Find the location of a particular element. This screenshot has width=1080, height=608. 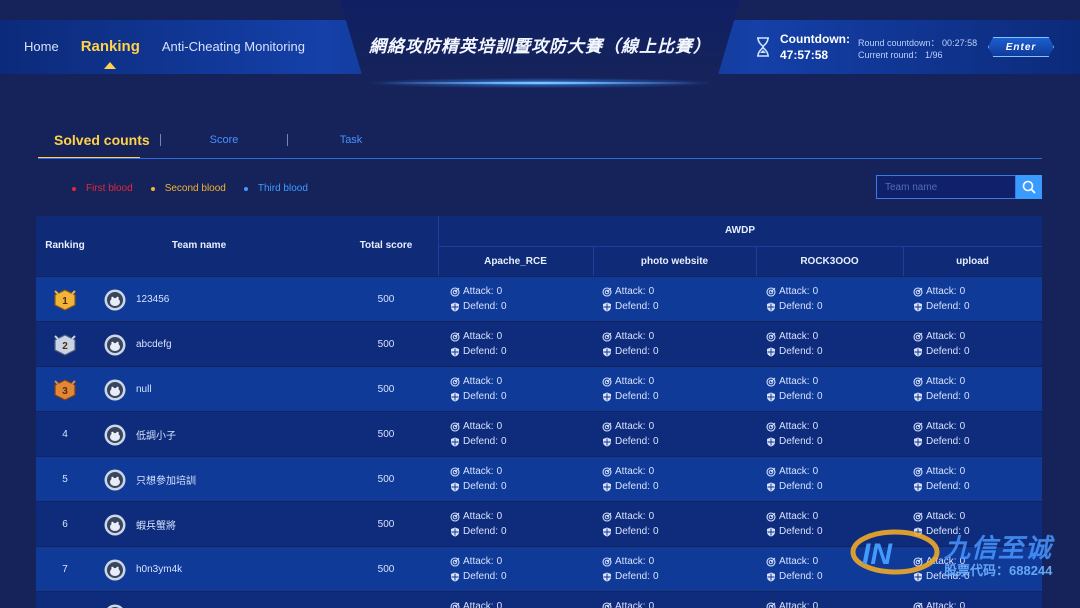

tab-task: Task is located at coordinates (351, 140).